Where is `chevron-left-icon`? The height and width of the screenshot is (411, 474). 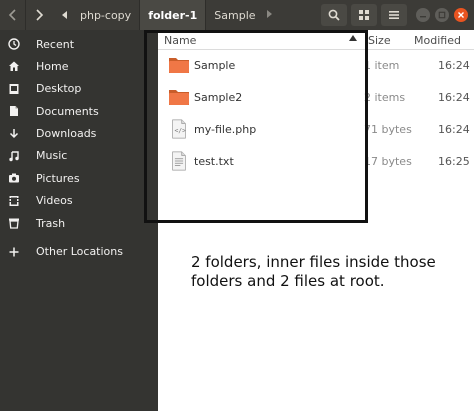 chevron-left-icon is located at coordinates (12, 15).